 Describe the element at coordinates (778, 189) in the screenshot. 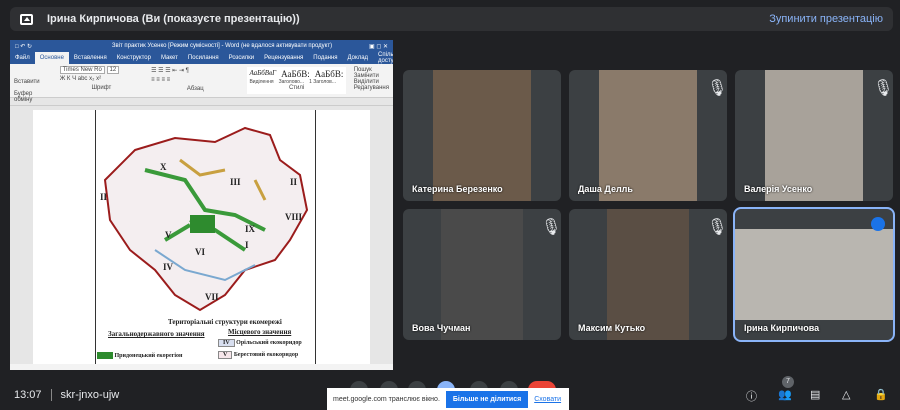

I see `participant-name: Валерія Усенко` at that location.